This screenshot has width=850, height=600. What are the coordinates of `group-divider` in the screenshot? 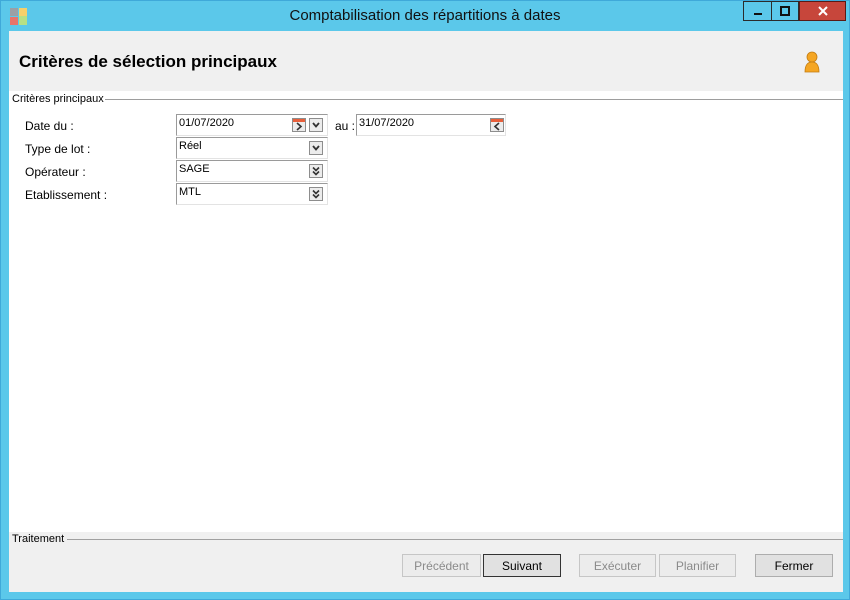 It's located at (474, 99).